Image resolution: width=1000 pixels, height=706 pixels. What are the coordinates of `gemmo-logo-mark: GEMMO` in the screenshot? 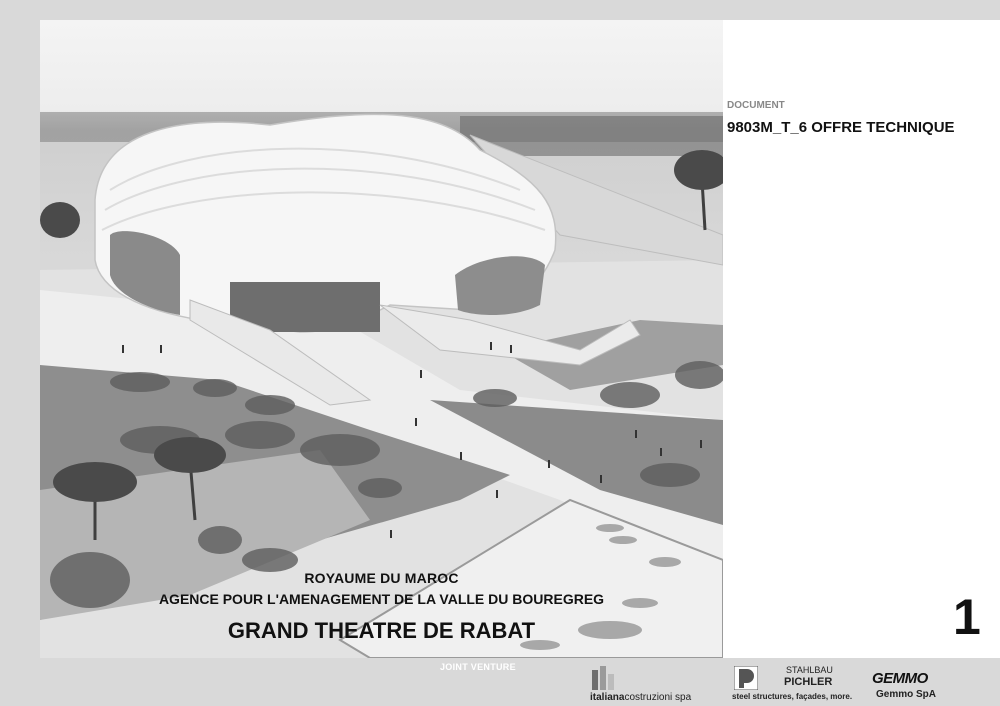 It's located at (900, 678).